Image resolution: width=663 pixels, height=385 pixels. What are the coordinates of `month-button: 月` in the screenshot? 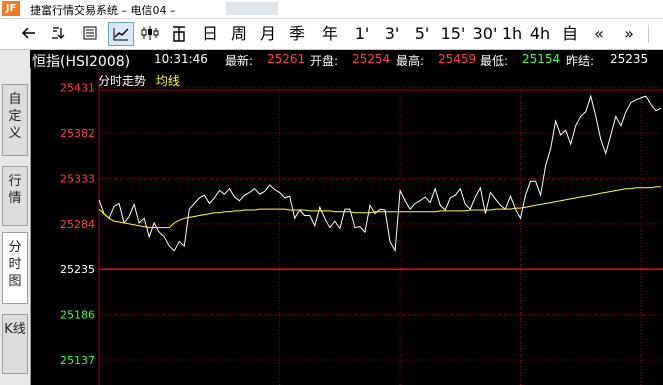 It's located at (268, 34).